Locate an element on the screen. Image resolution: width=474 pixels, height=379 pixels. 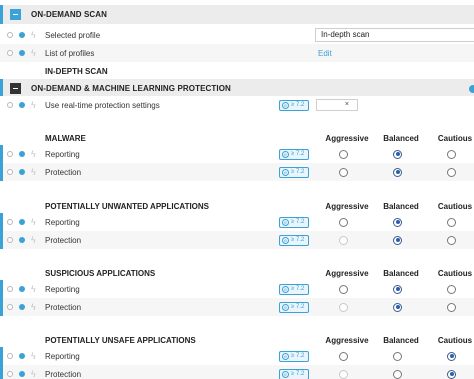
ml-protection-title: ON-DEMAND & MACHINE LEARNING PROTECTION is located at coordinates (131, 88).